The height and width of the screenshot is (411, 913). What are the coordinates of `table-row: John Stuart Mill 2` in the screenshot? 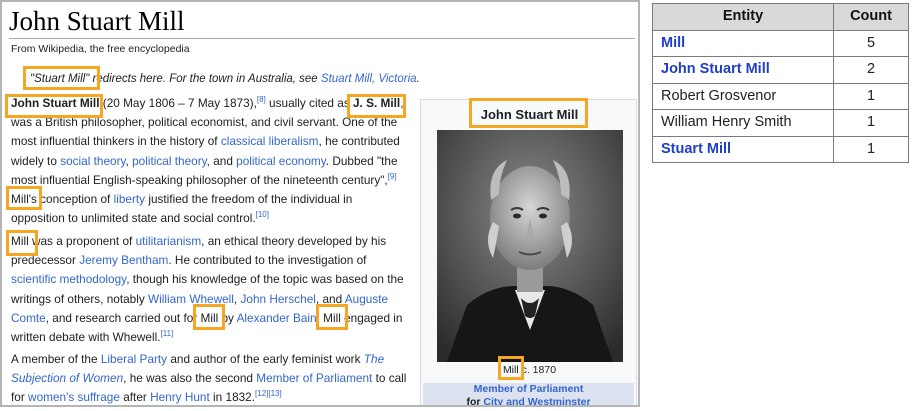 It's located at (780, 70).